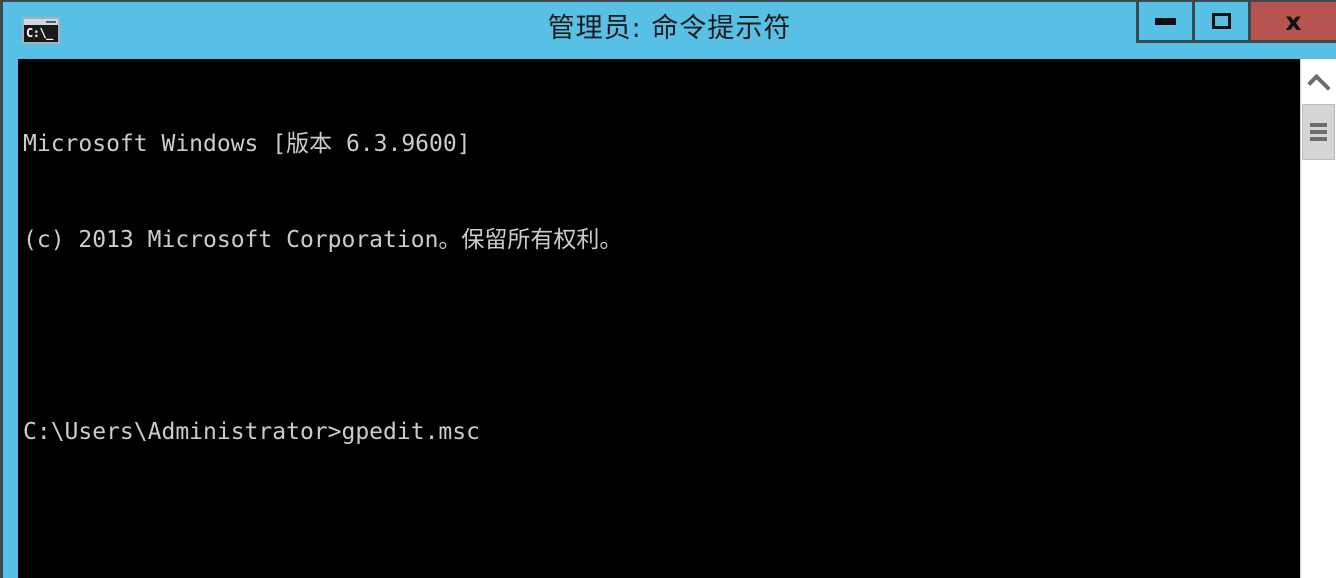  What do you see at coordinates (1318, 85) in the screenshot?
I see `chevron-up-icon` at bounding box center [1318, 85].